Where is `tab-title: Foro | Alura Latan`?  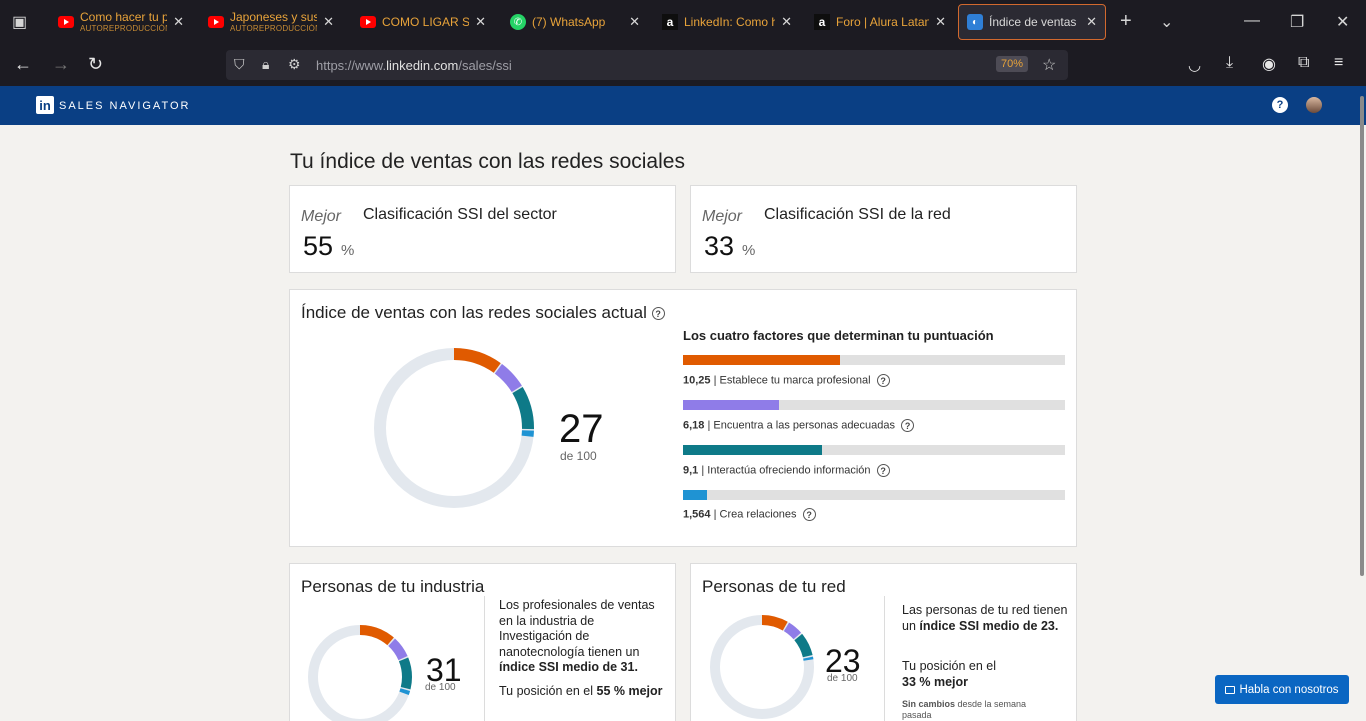 tab-title: Foro | Alura Latan is located at coordinates (883, 21).